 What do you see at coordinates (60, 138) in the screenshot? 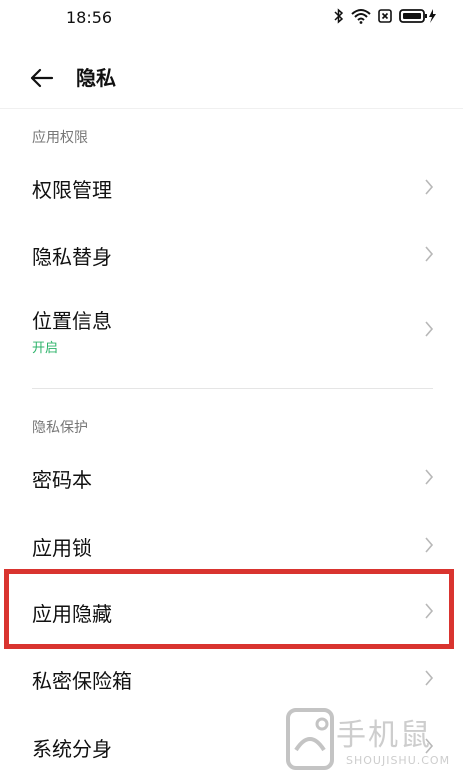
I see `section-header-app-permissions: 应用权限` at bounding box center [60, 138].